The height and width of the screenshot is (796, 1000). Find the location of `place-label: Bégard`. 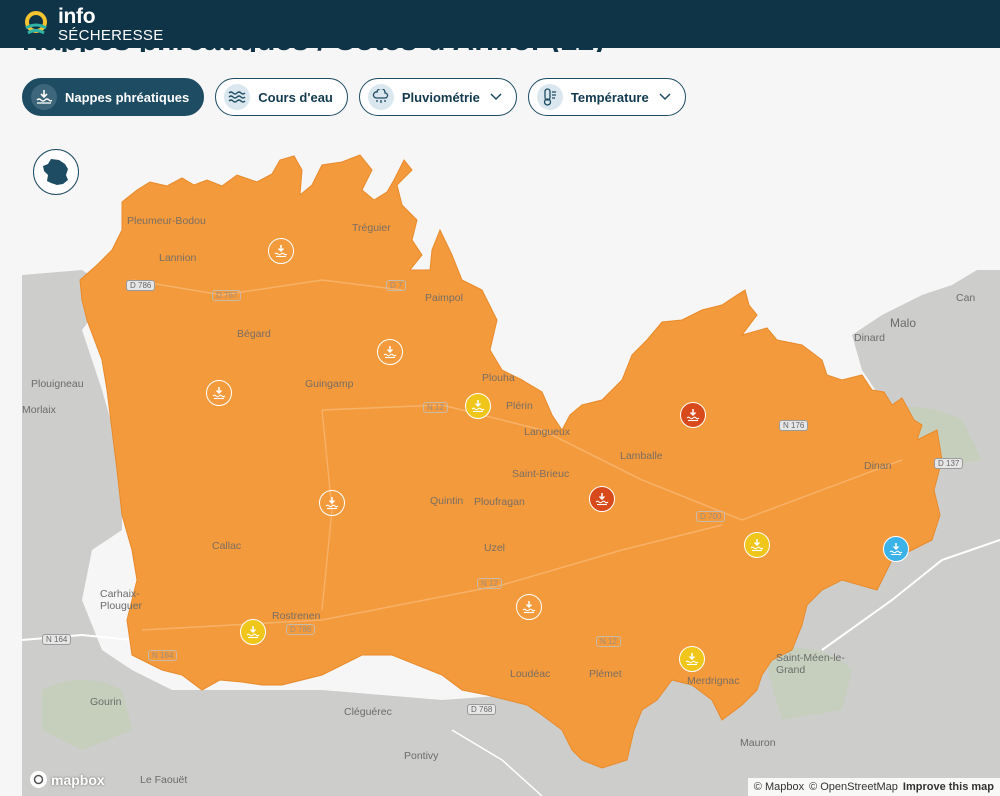

place-label: Bégard is located at coordinates (254, 334).